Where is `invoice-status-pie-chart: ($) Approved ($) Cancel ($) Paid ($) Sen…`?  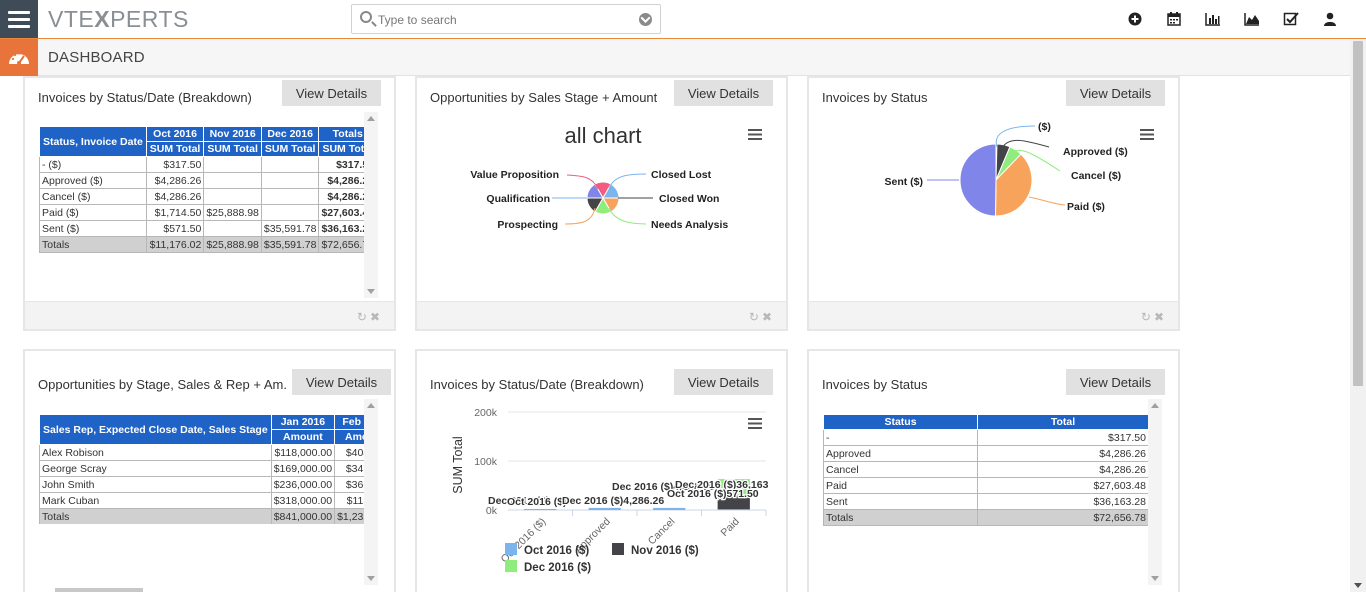
invoice-status-pie-chart: ($) Approved ($) Cancel ($) Paid ($) Sen… is located at coordinates (1019, 169).